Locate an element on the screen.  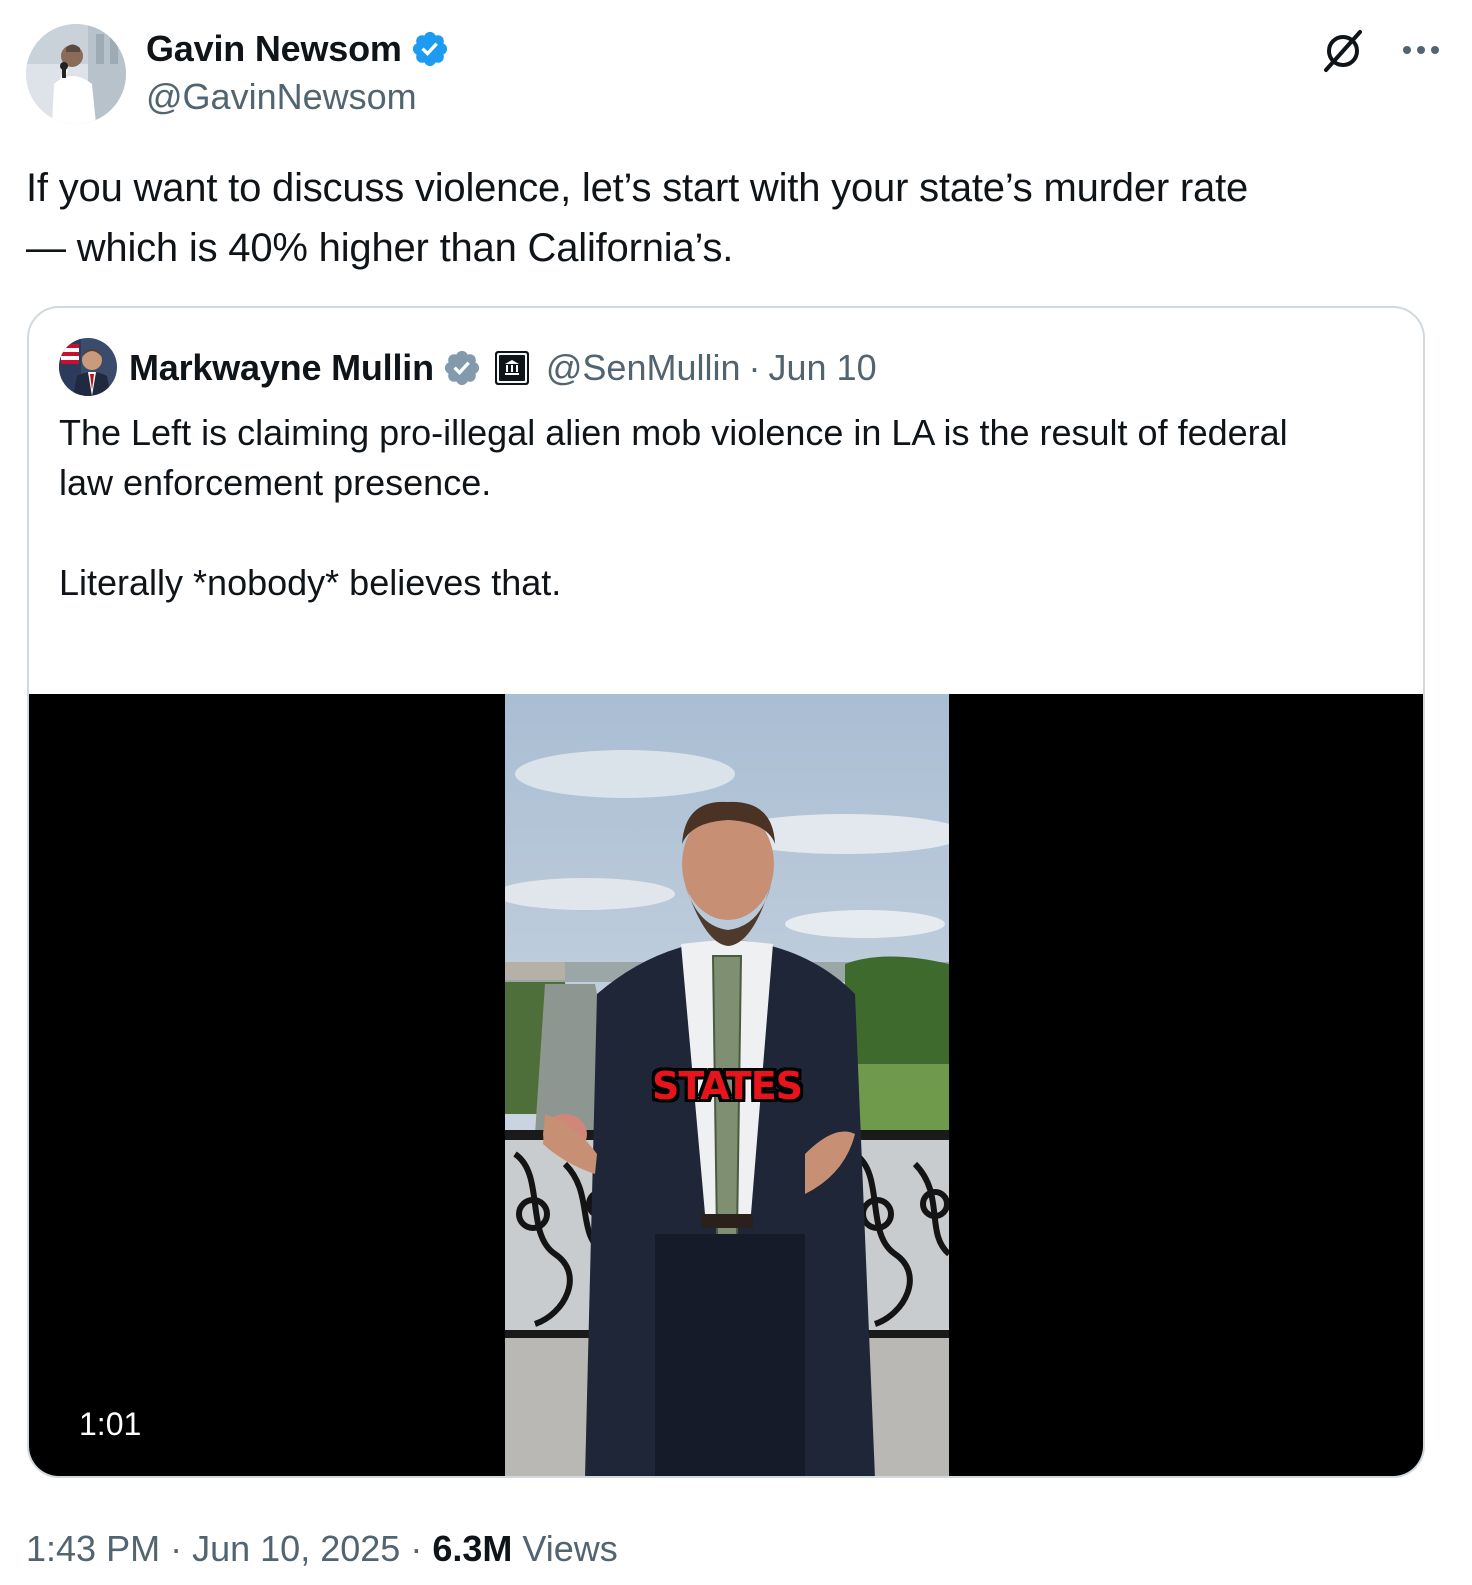
more-icon is located at coordinates (1421, 50).